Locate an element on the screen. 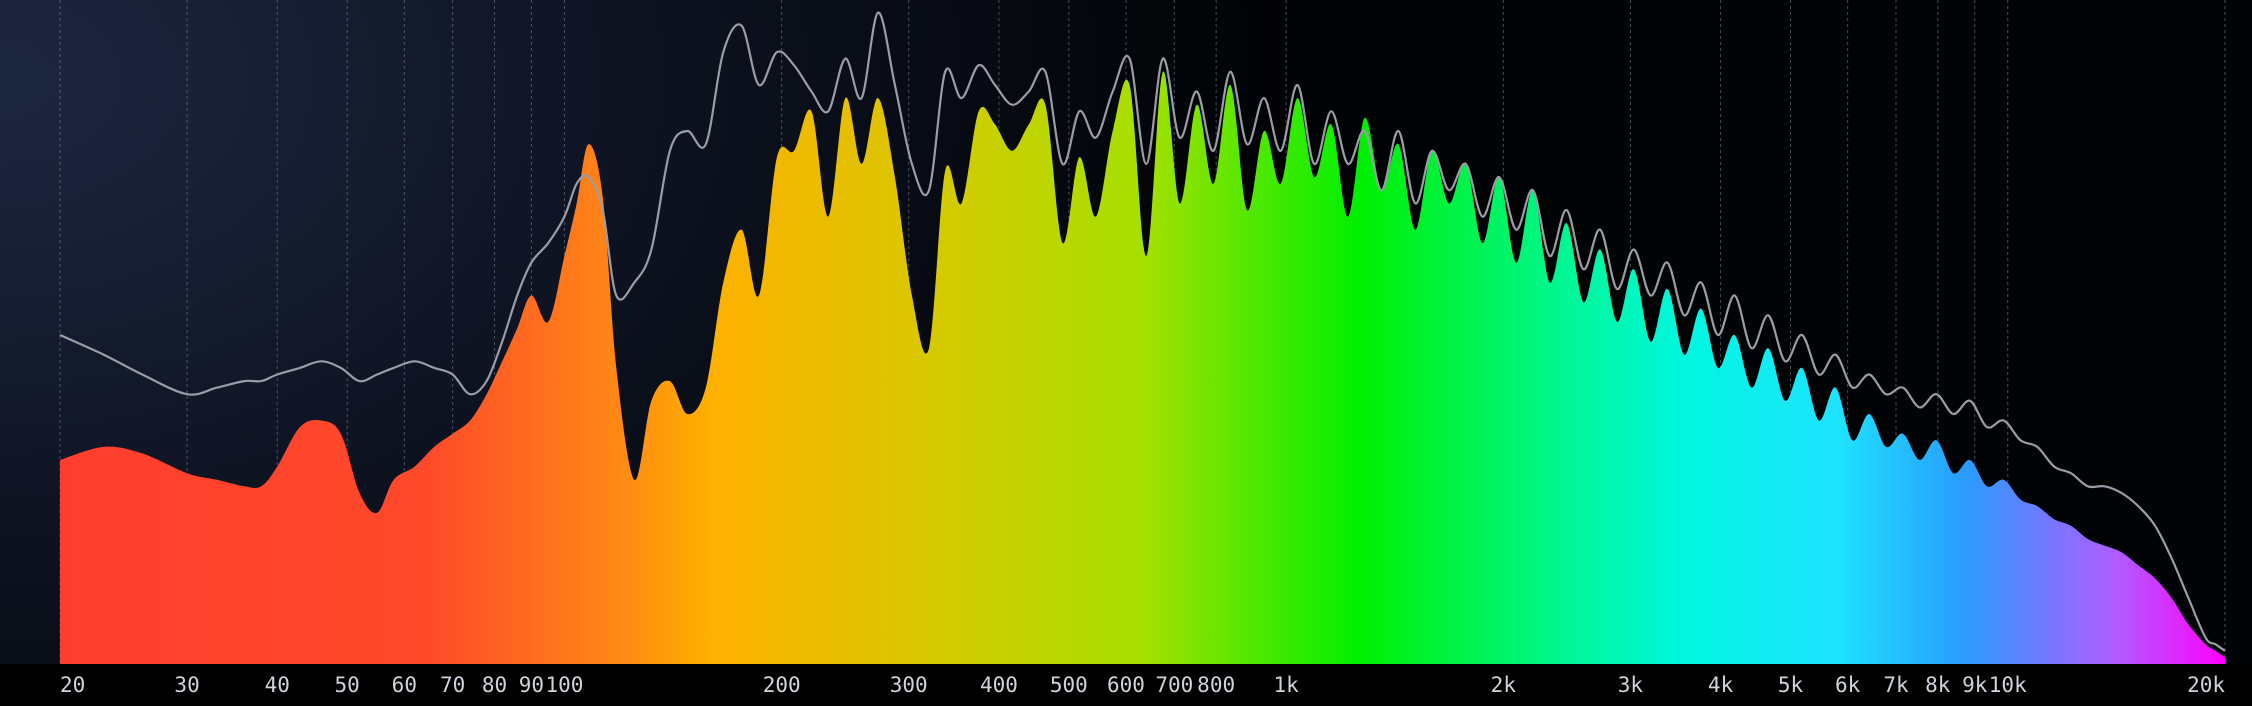 The width and height of the screenshot is (2252, 706). x-tick-label: 3k is located at coordinates (1631, 685).